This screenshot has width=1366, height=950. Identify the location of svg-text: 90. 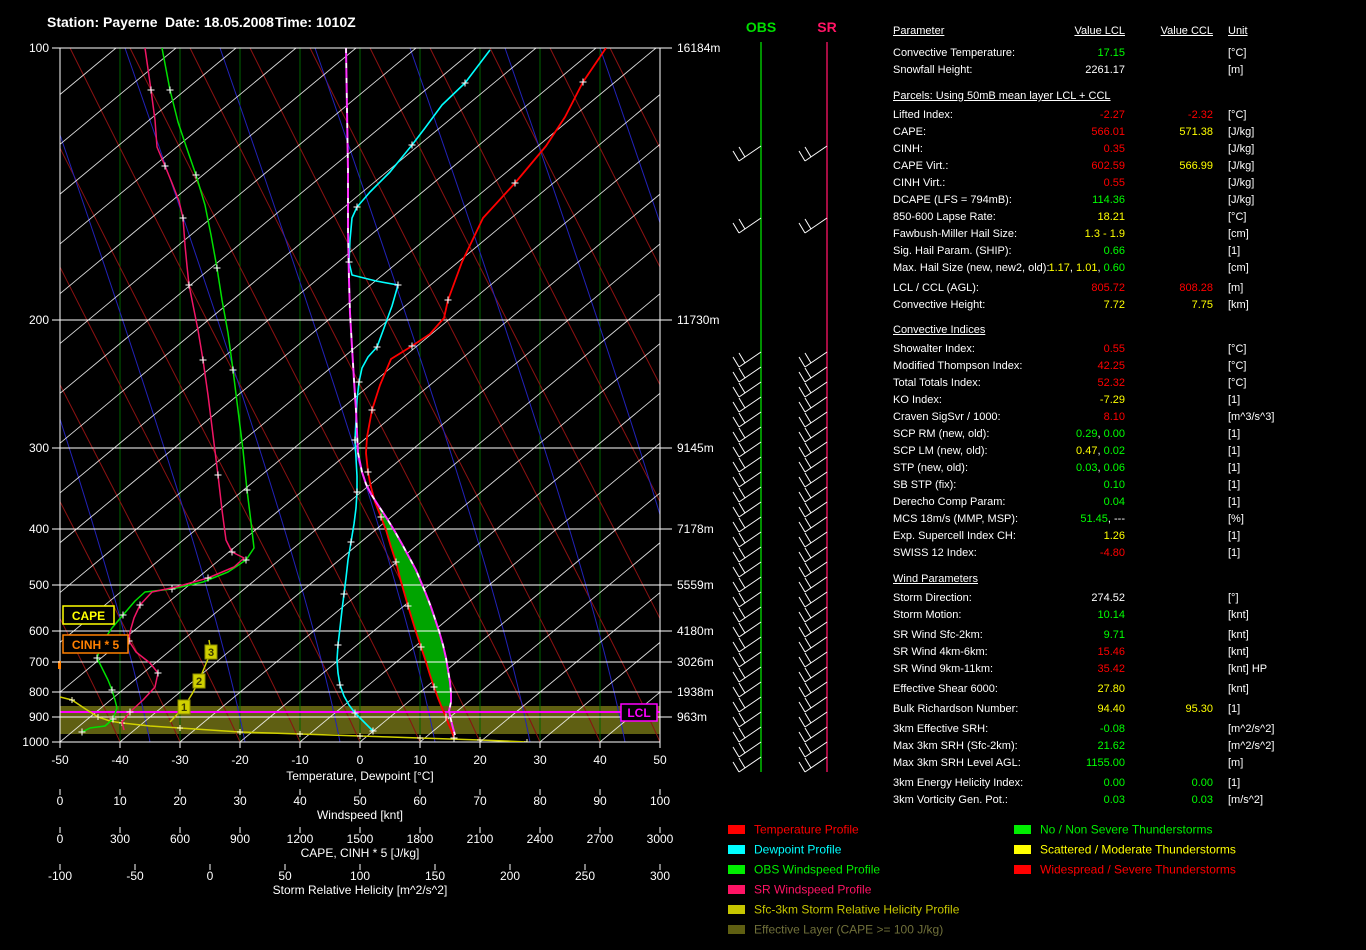
(600, 801).